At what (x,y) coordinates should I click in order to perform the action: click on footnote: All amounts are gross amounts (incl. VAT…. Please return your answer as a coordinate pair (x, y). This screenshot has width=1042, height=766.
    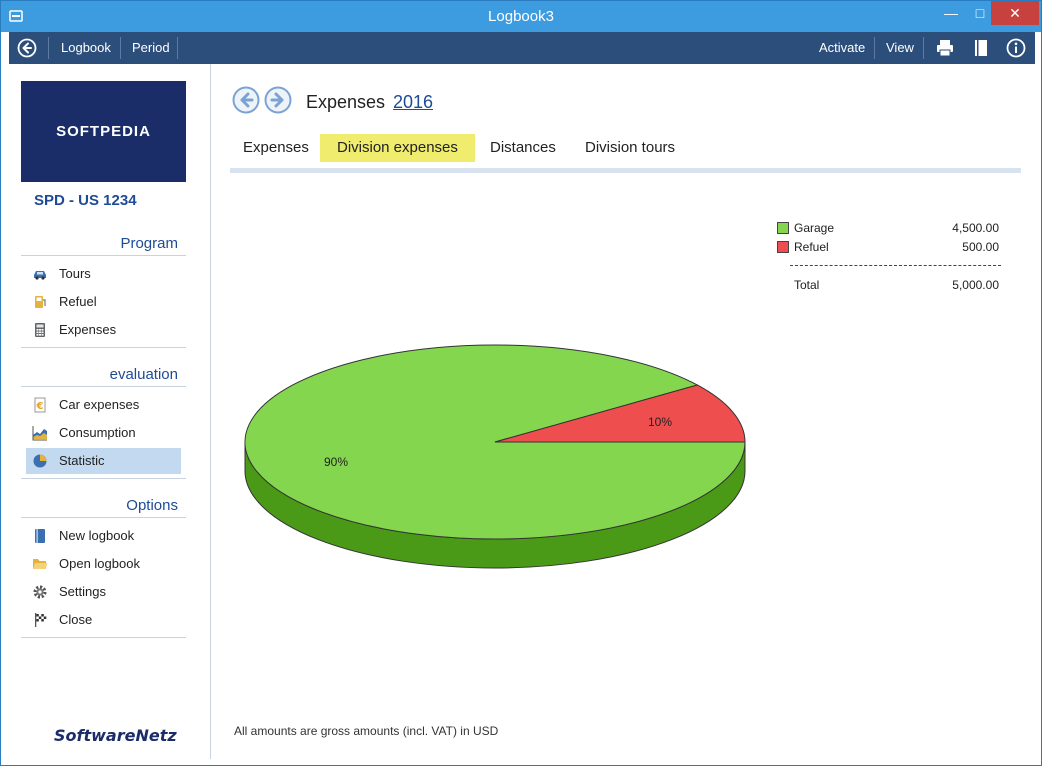
    Looking at the image, I should click on (366, 731).